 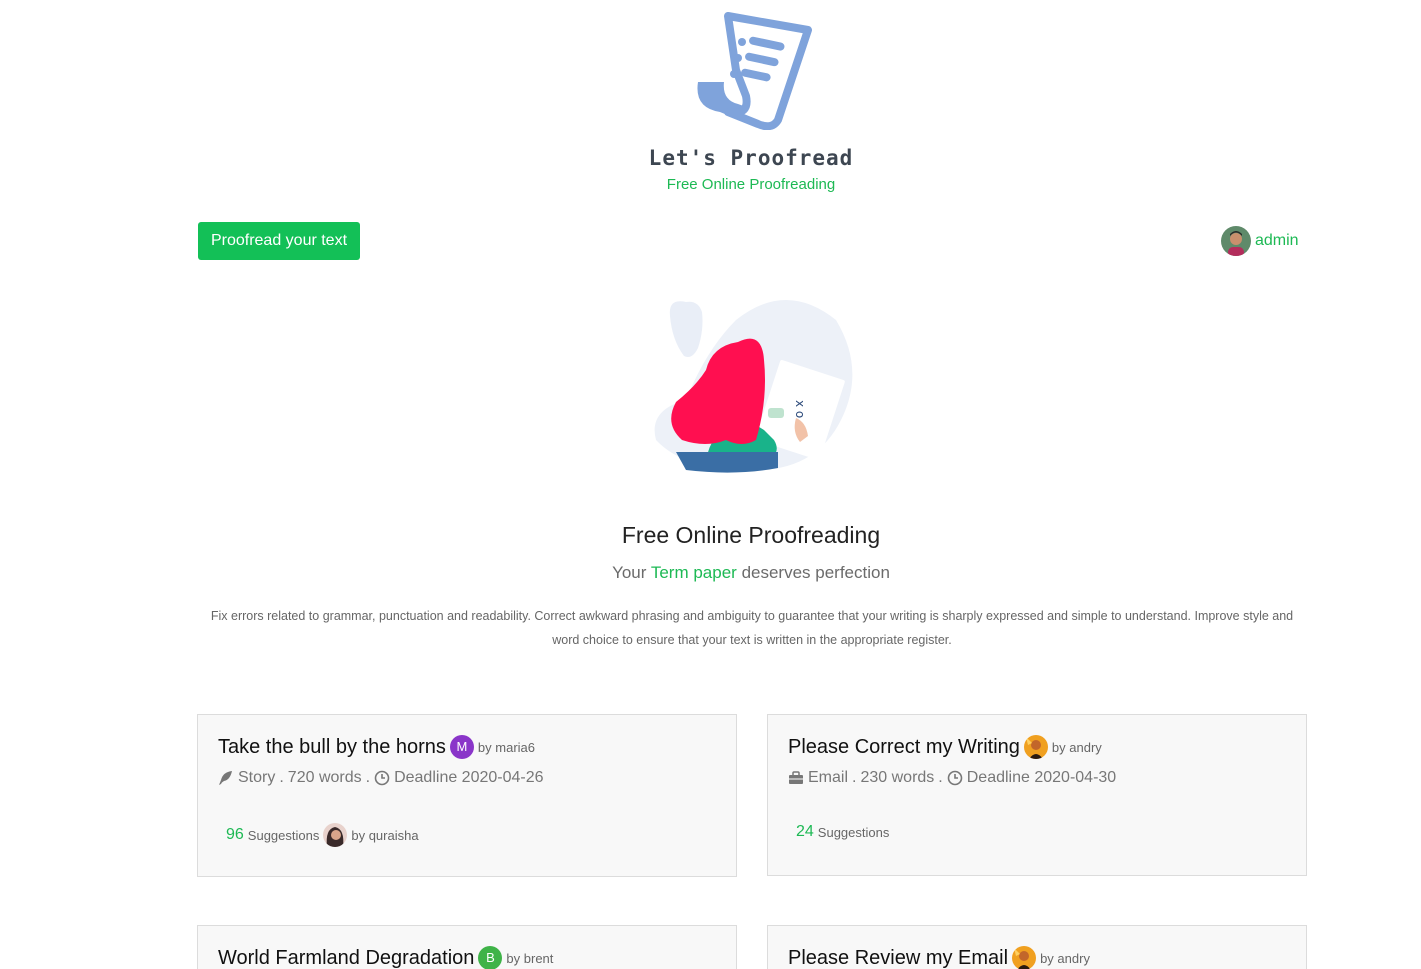 I want to click on card-header: Take the bull by the horns M by maria6, so click(x=376, y=747).